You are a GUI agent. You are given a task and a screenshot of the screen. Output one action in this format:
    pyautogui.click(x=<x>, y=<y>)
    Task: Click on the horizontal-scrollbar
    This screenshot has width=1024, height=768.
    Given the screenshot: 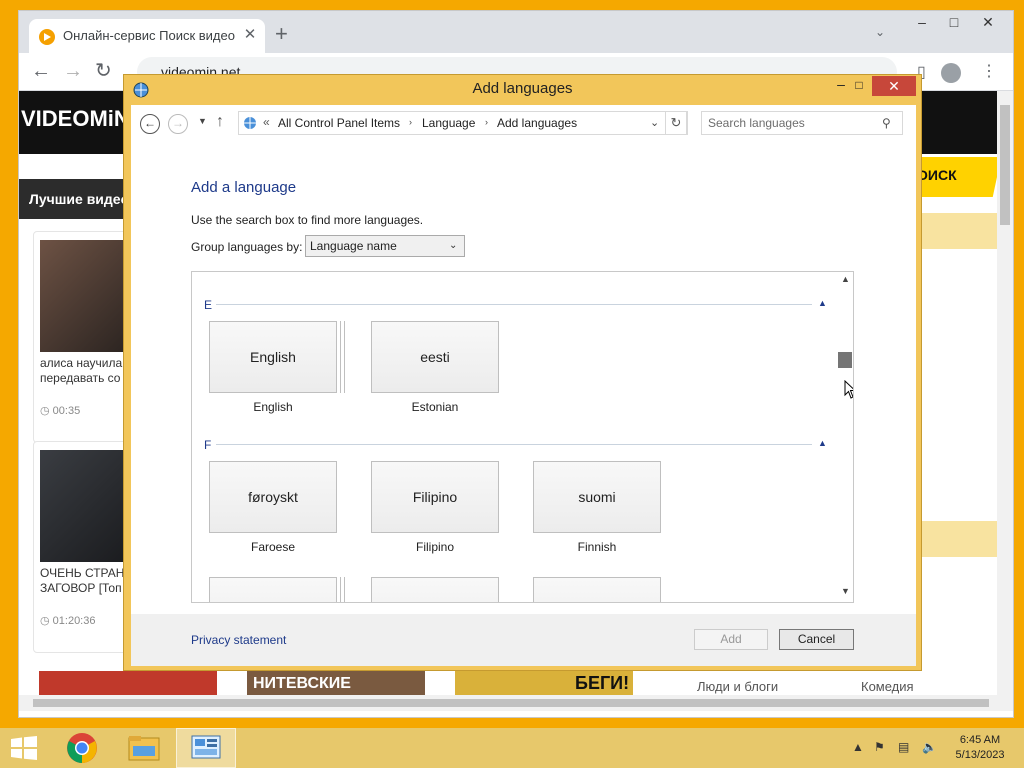 What is the action you would take?
    pyautogui.click(x=516, y=703)
    